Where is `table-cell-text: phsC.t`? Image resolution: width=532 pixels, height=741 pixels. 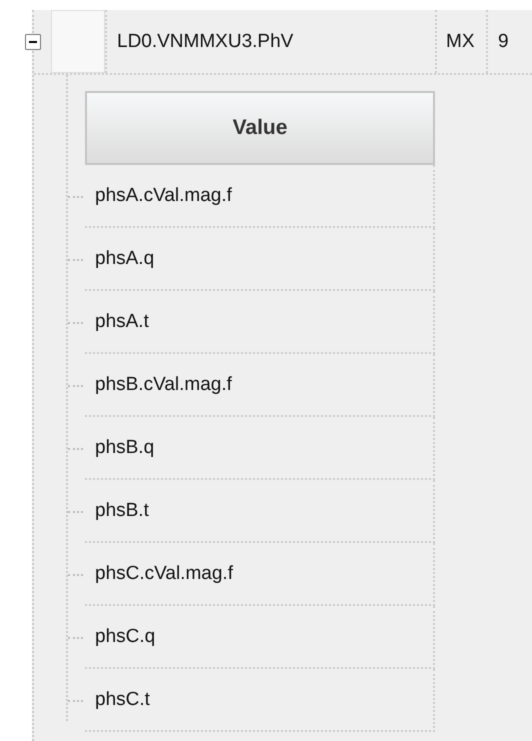
table-cell-text: phsC.t is located at coordinates (122, 699).